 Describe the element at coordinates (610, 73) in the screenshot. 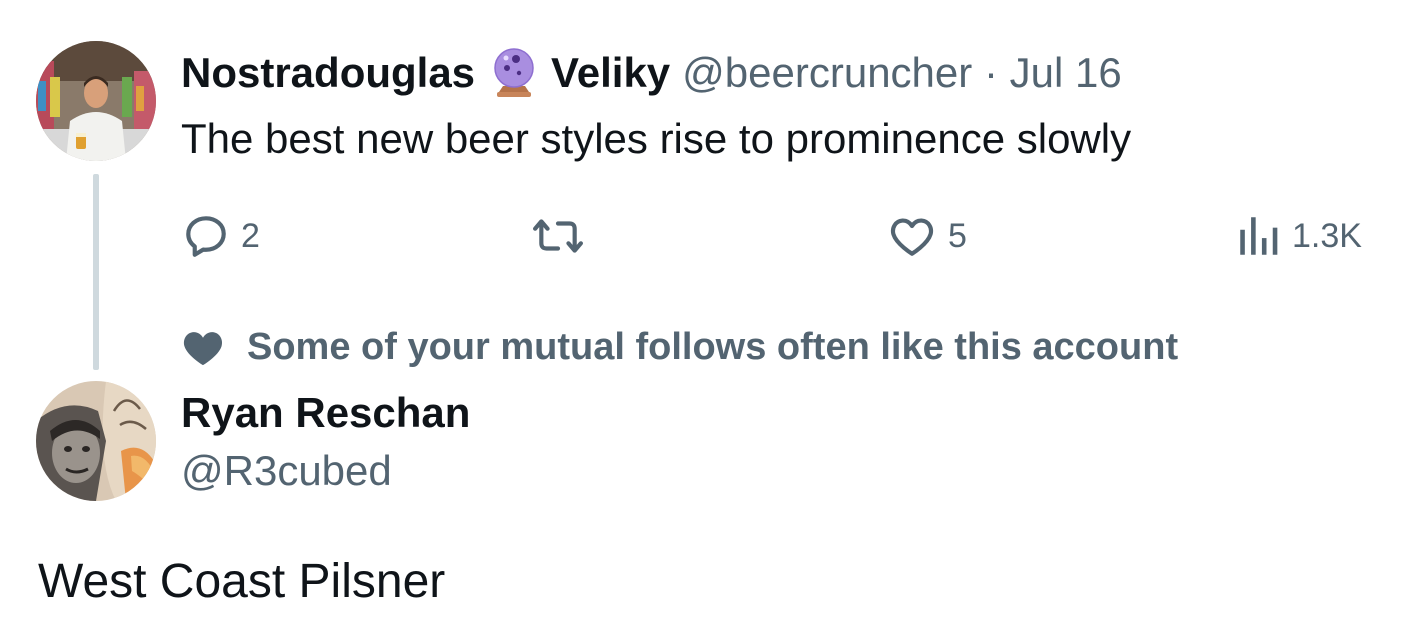

I see `display-name-last: Veliky` at that location.